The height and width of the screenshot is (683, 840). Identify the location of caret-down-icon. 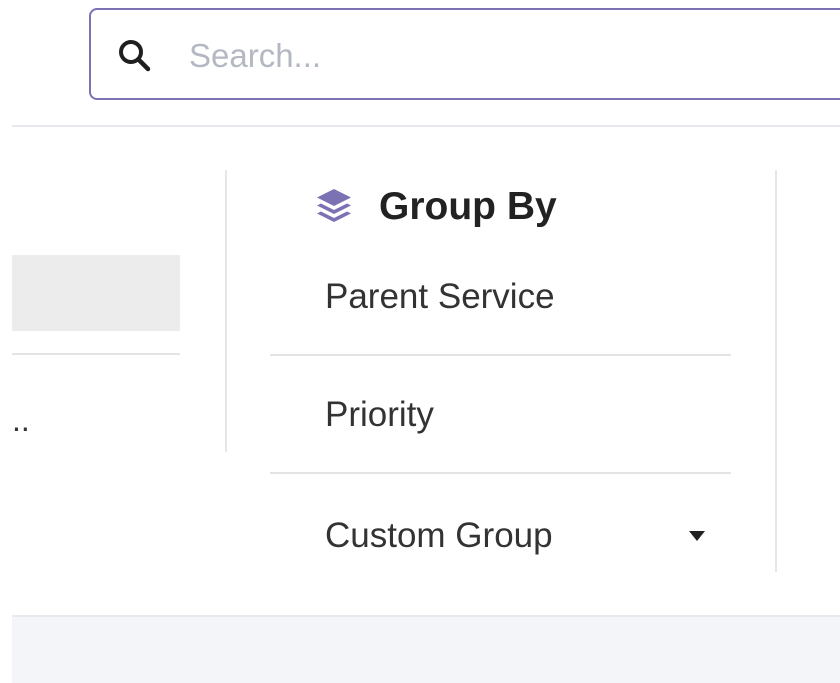
(697, 536).